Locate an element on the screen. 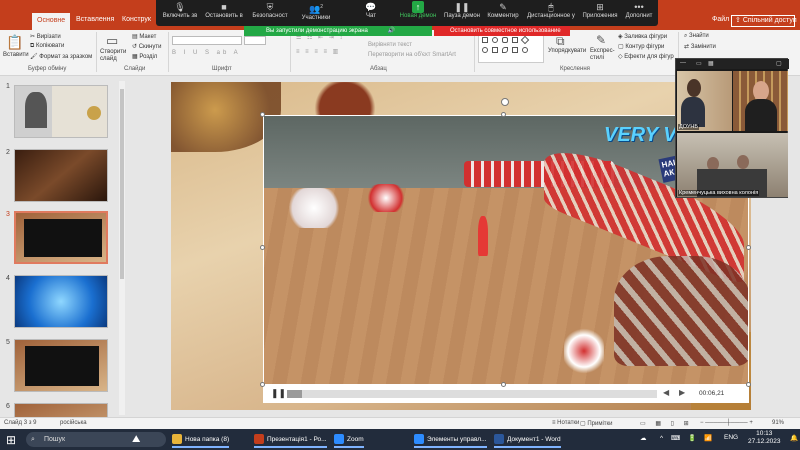  participant-tile is located at coordinates (760, 101).